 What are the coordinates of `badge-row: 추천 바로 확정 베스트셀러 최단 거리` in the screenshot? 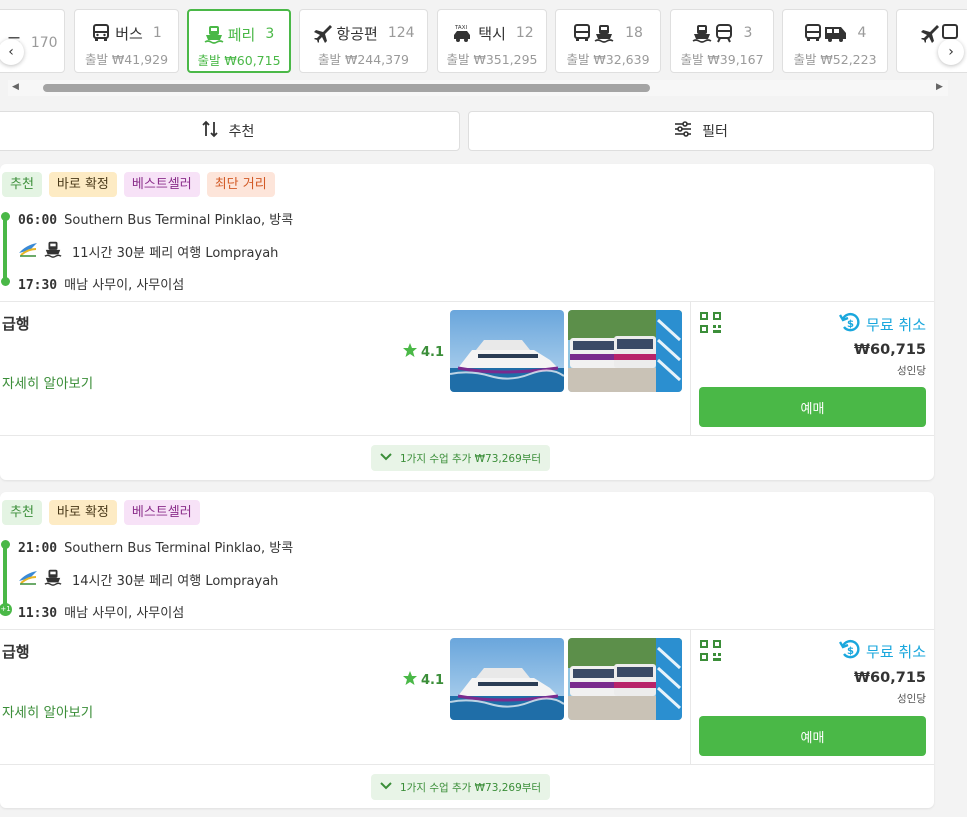 It's located at (138, 184).